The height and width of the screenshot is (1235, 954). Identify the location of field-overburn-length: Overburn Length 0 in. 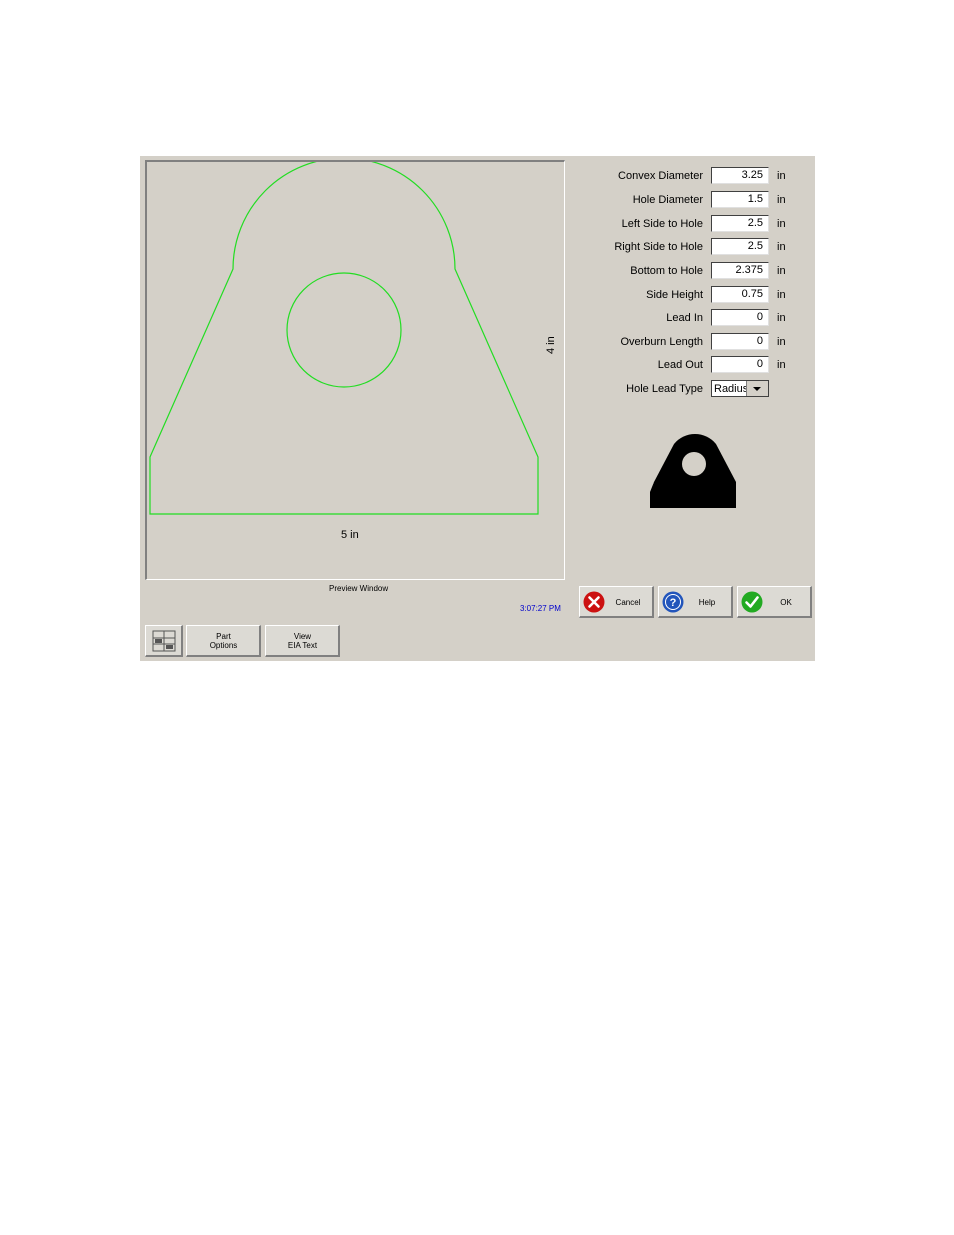
(695, 342).